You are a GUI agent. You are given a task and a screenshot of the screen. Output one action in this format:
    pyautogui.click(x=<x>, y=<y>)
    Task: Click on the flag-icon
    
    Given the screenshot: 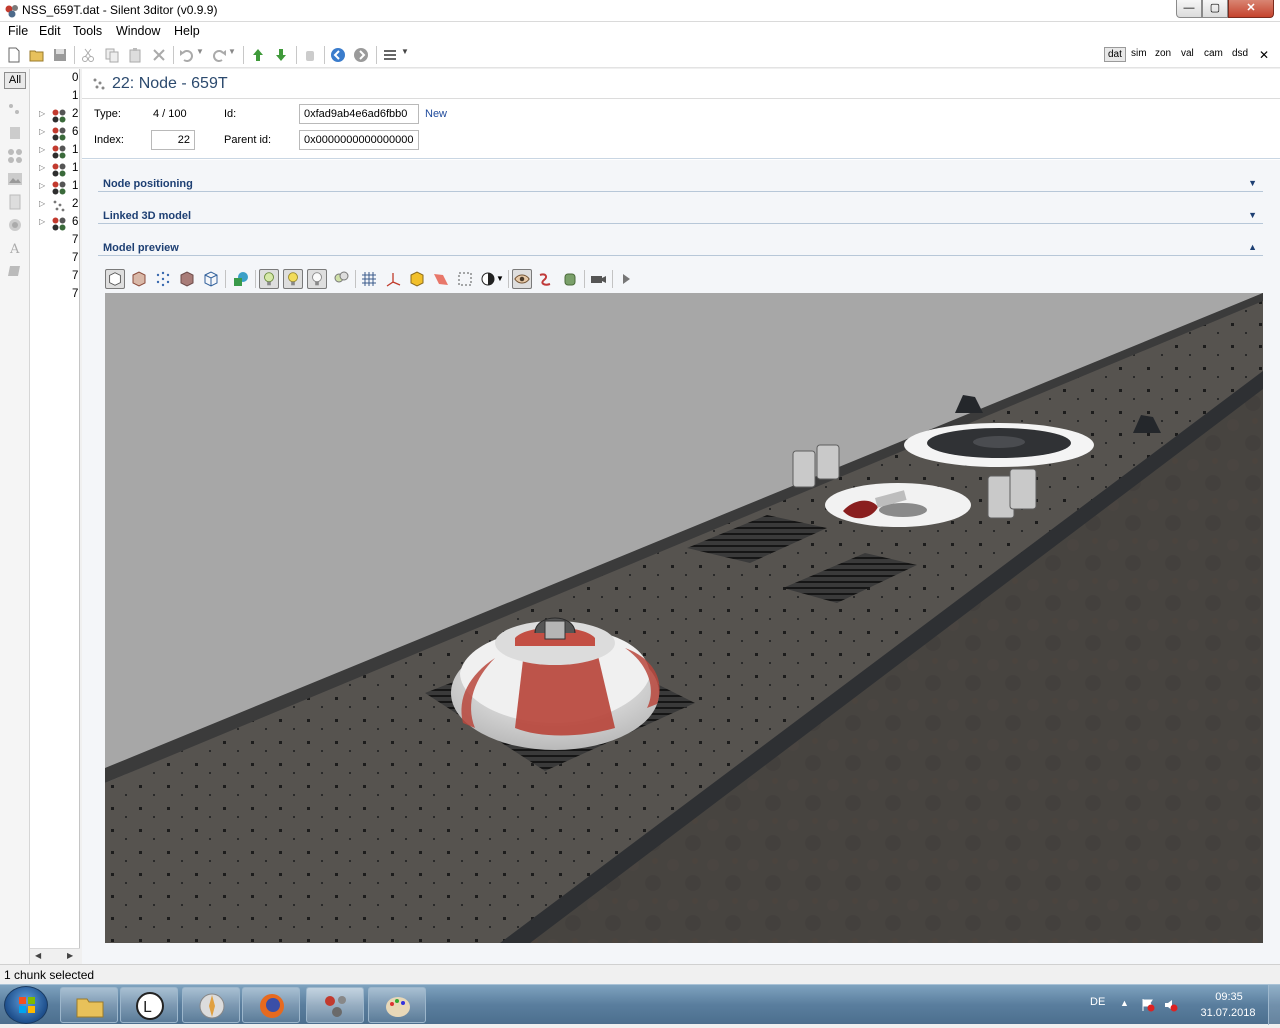 What is the action you would take?
    pyautogui.click(x=1148, y=1005)
    